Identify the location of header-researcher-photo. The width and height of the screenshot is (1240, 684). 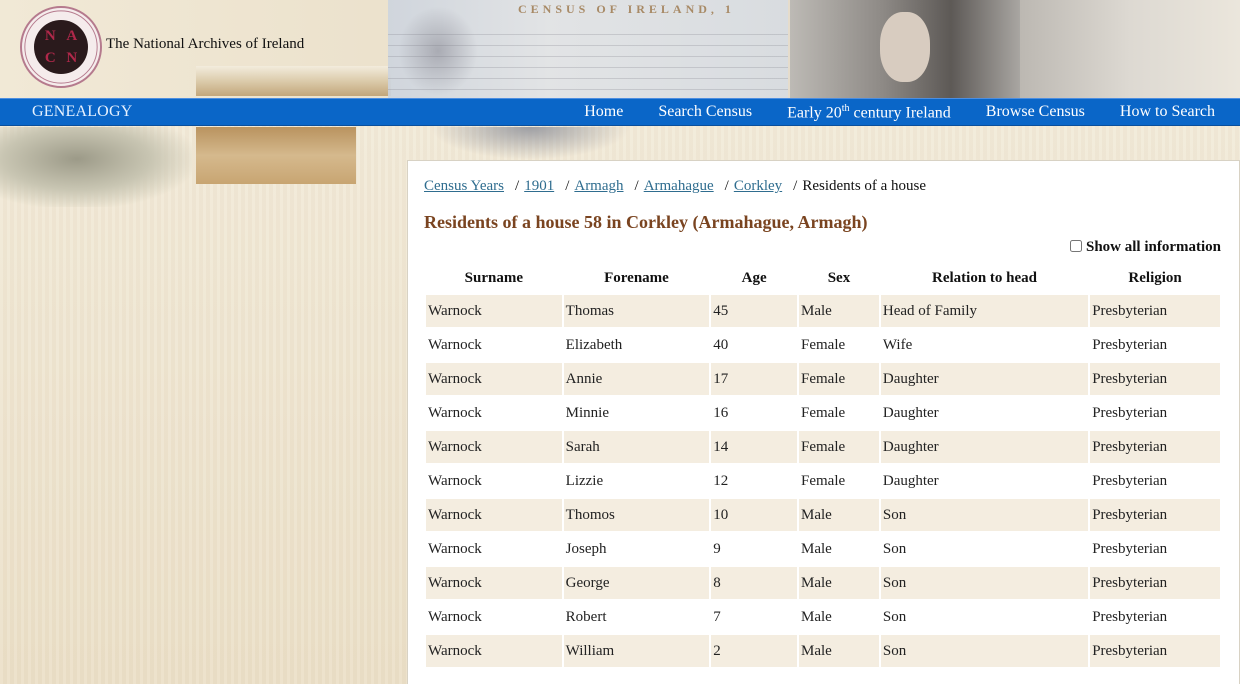
(905, 49).